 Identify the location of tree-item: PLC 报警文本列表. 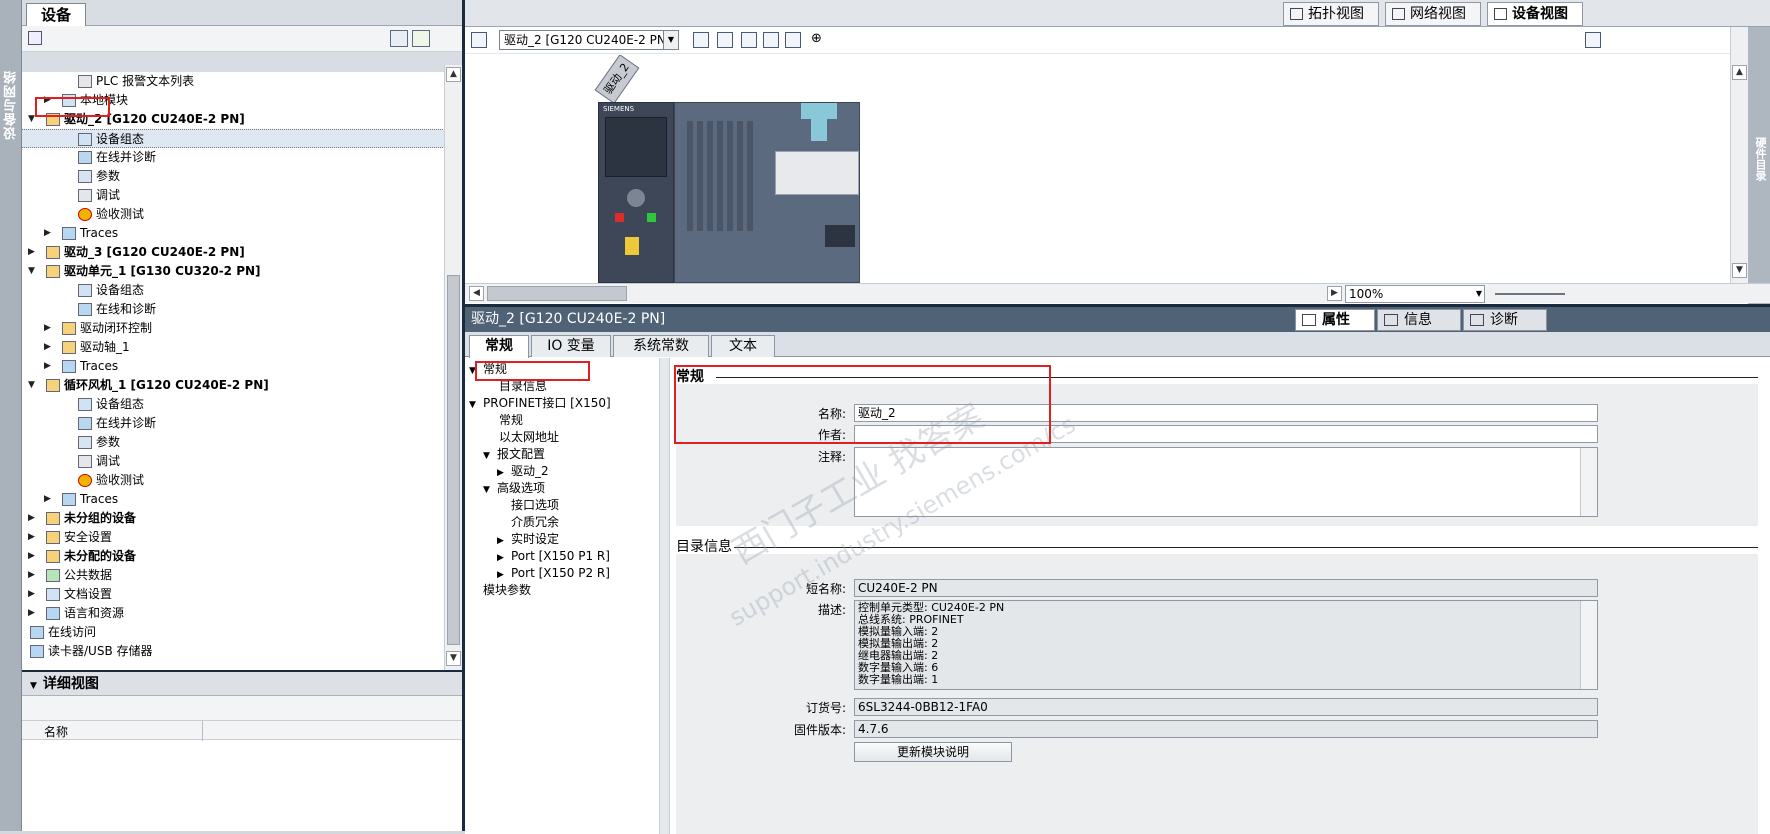
(234, 81).